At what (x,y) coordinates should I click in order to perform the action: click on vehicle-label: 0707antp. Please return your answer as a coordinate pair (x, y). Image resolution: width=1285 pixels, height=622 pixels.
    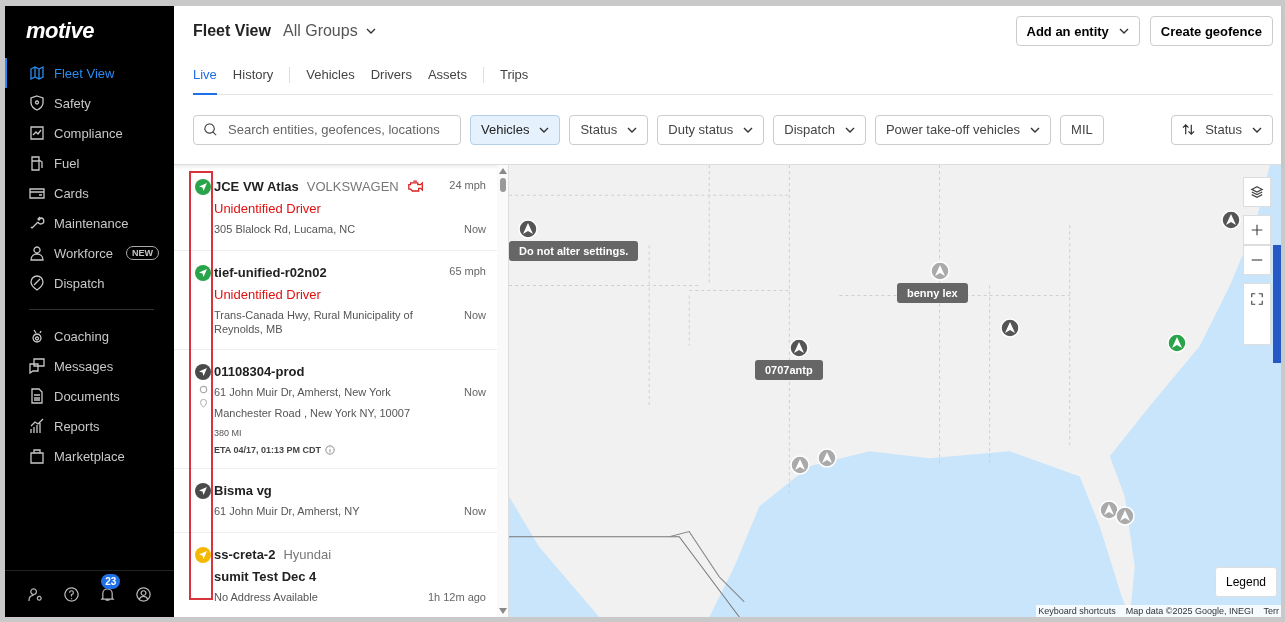
    Looking at the image, I should click on (789, 370).